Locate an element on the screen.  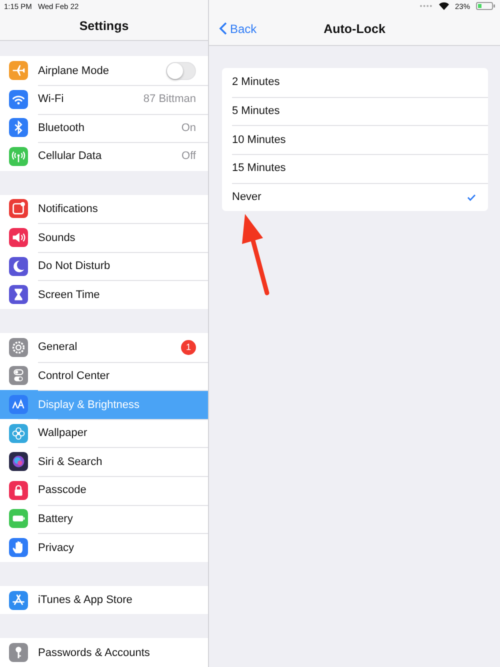
settings-item-label: Sounds is located at coordinates (57, 238).